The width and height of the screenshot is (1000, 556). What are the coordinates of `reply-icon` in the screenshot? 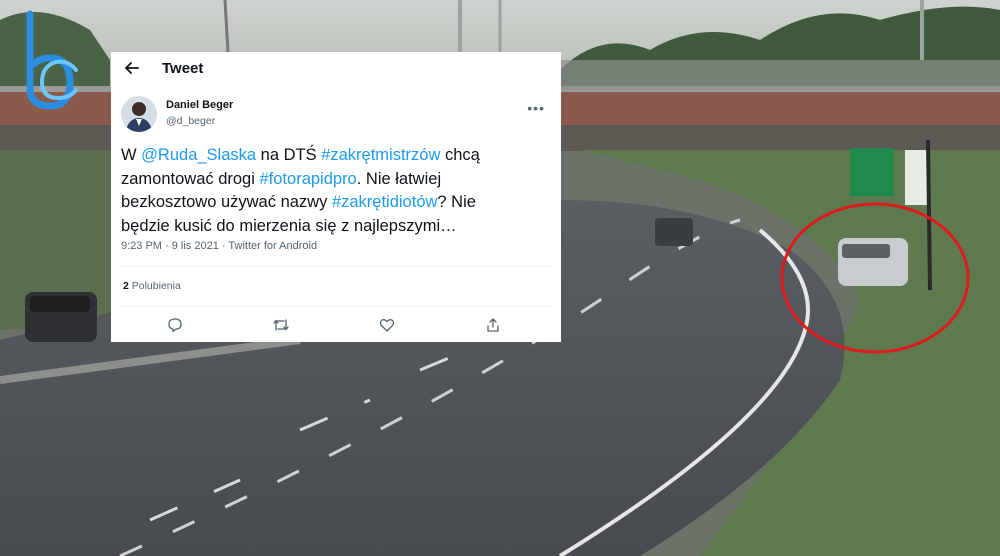 It's located at (175, 325).